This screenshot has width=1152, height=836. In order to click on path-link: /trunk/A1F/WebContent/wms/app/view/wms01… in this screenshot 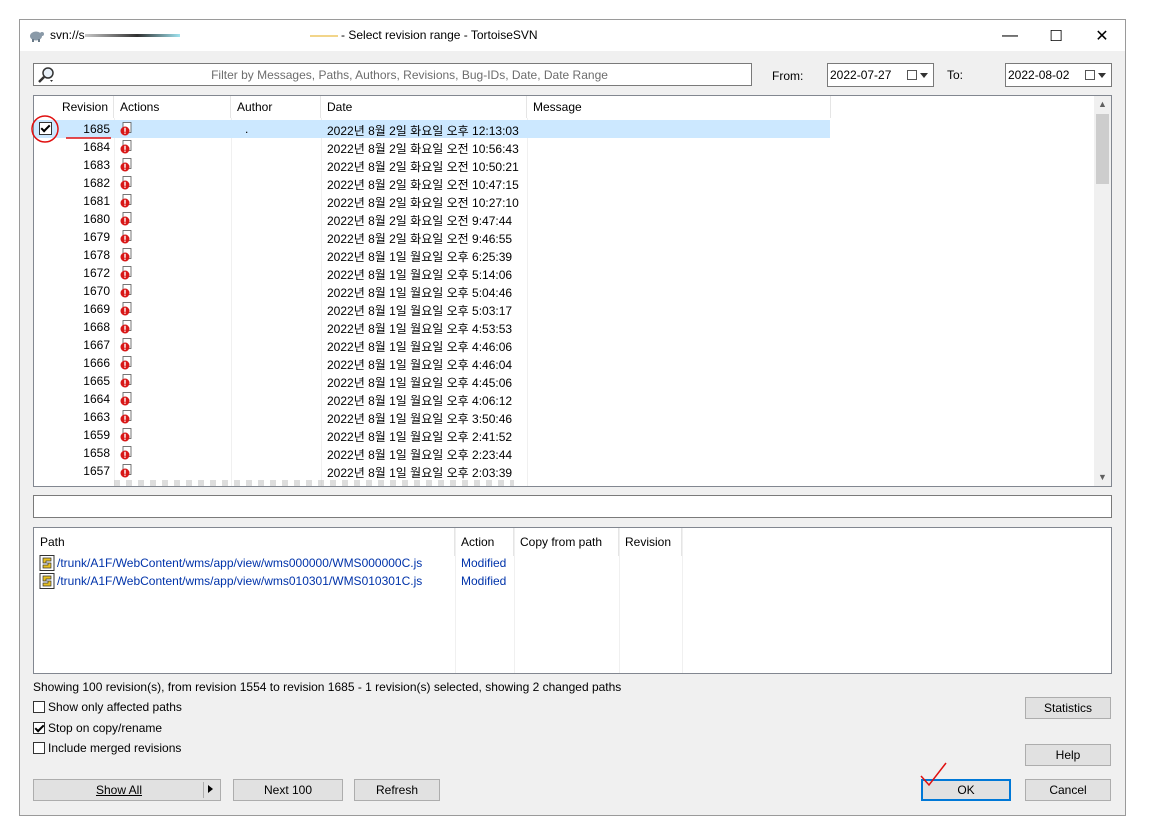, I will do `click(239, 581)`.